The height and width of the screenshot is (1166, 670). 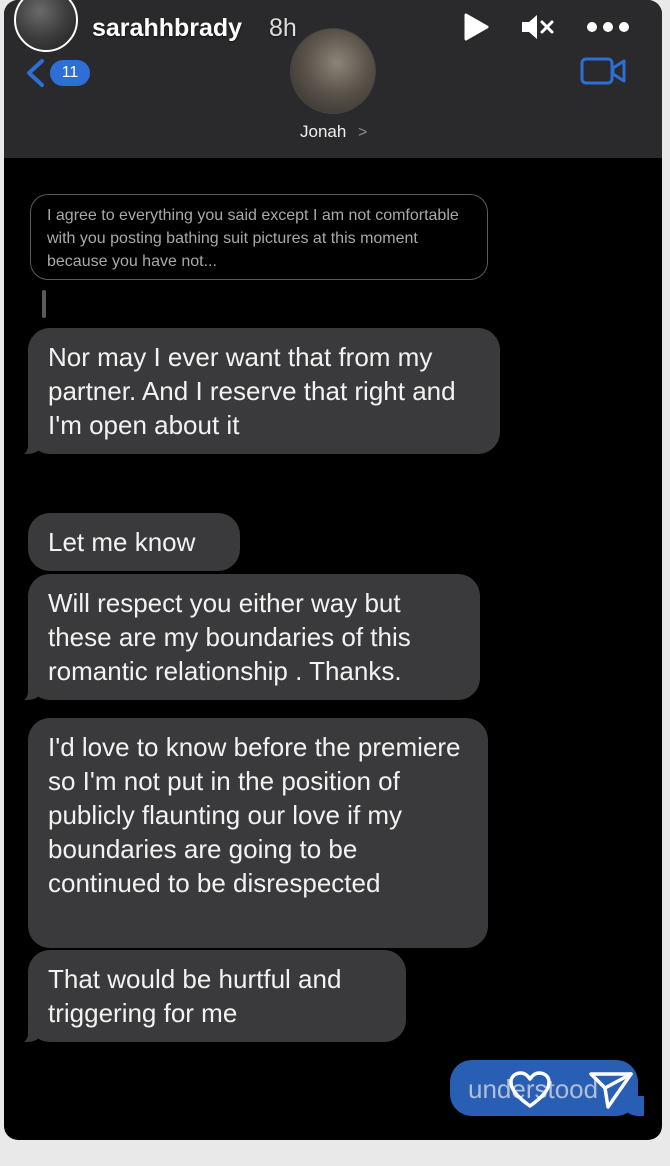 What do you see at coordinates (603, 71) in the screenshot?
I see `video-camera-icon` at bounding box center [603, 71].